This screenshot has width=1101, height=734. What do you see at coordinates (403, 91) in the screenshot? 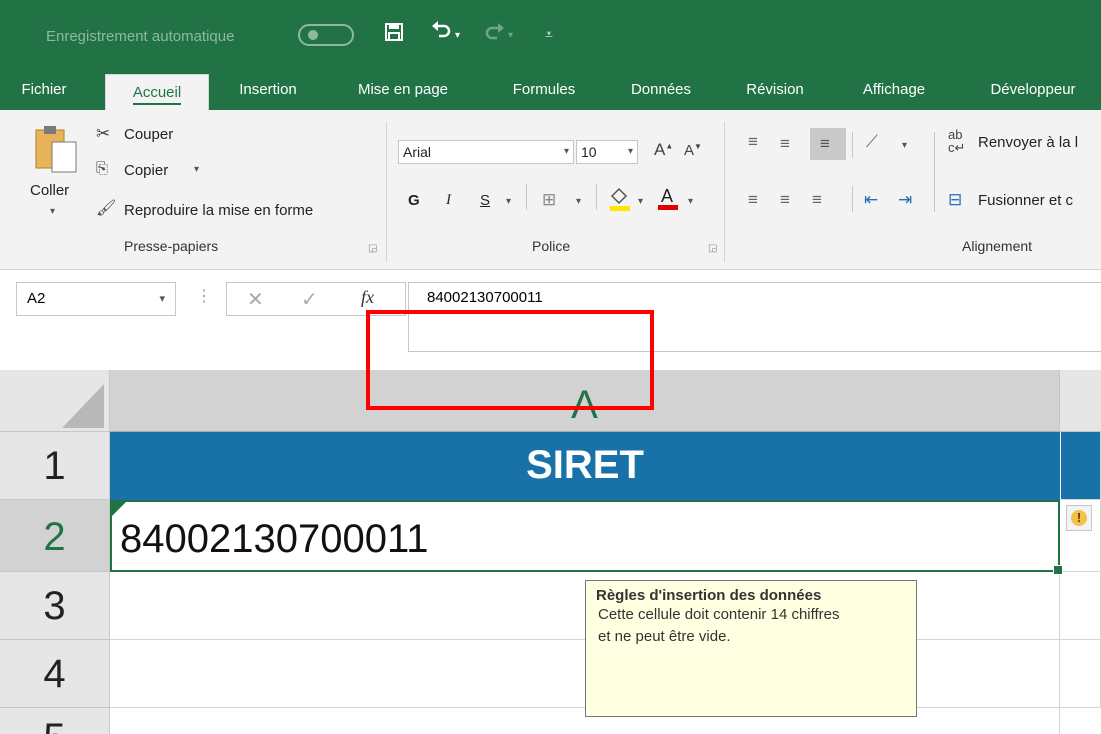
I see `tab-mise-en-page: Mise en page` at bounding box center [403, 91].